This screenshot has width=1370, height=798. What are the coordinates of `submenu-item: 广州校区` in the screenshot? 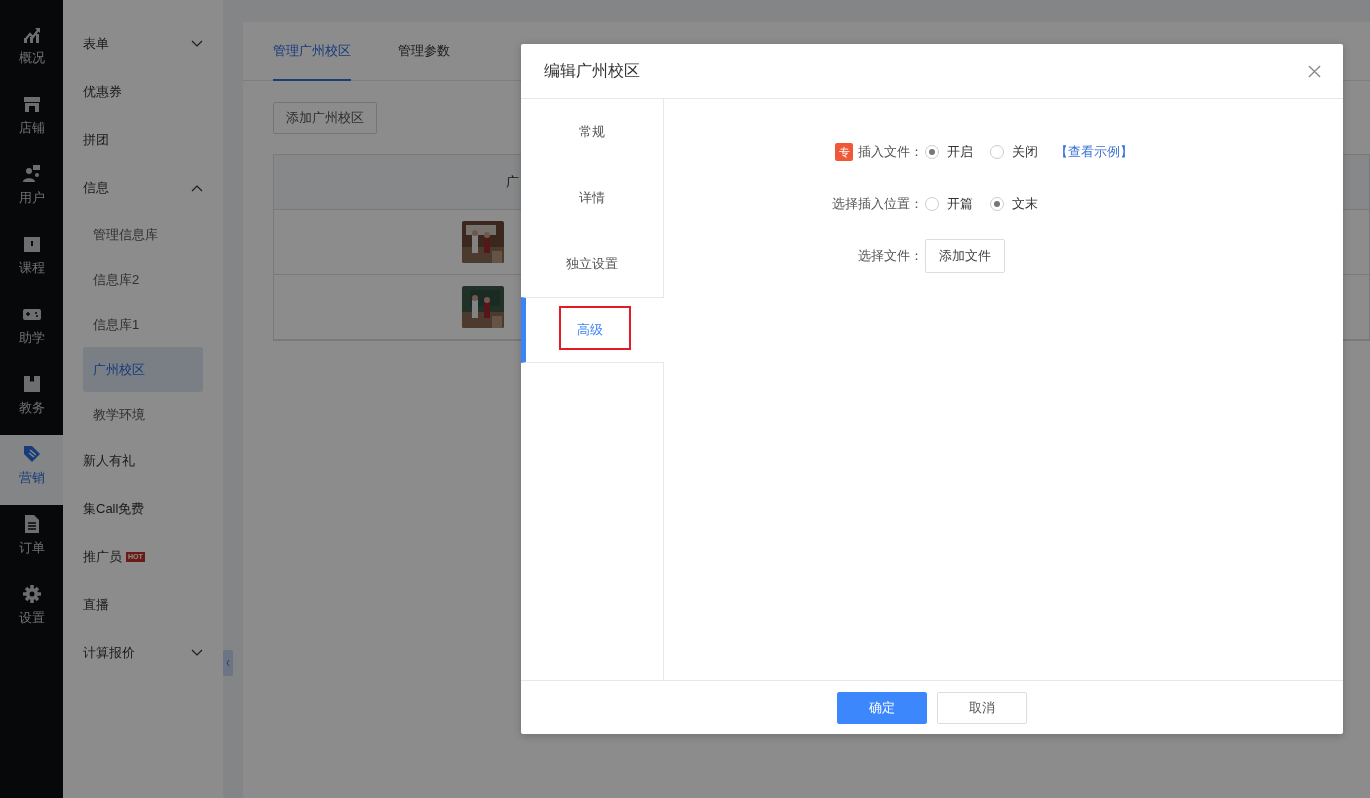 It's located at (143, 369).